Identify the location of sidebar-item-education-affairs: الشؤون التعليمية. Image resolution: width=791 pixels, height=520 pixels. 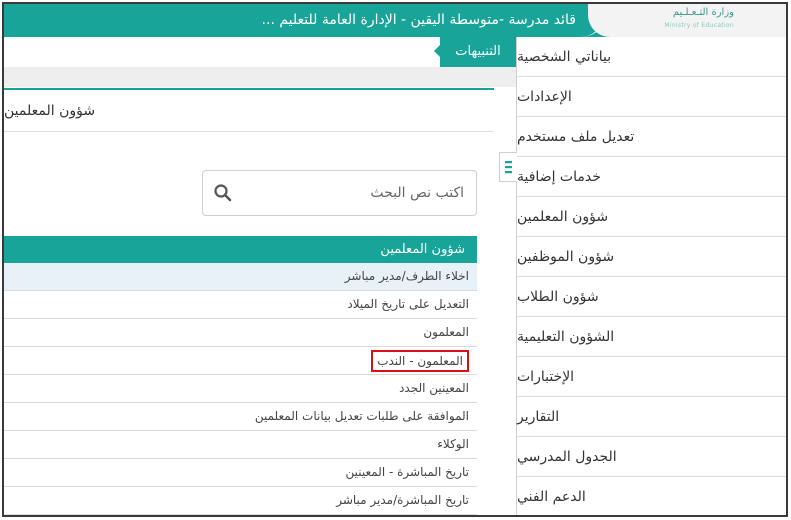
(651, 337).